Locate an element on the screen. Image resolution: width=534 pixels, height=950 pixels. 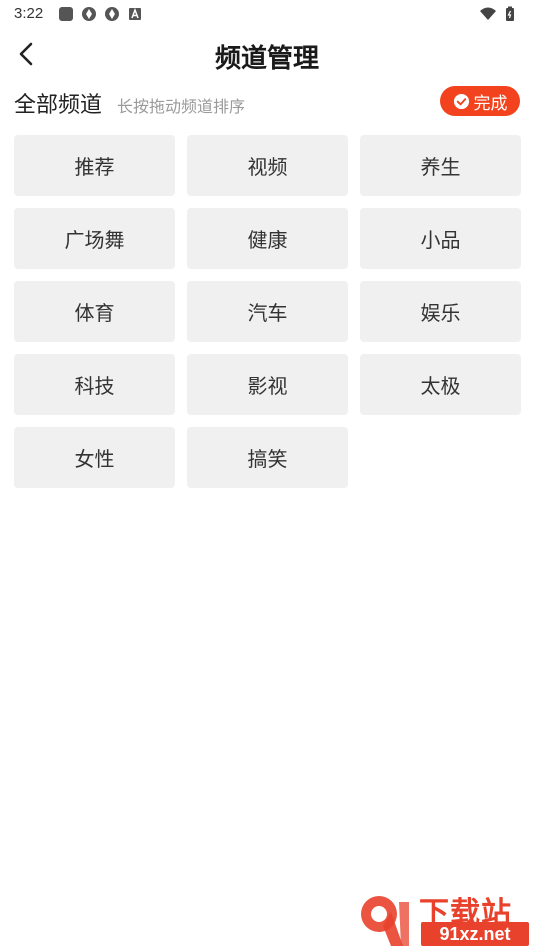
battery-icon is located at coordinates (510, 13).